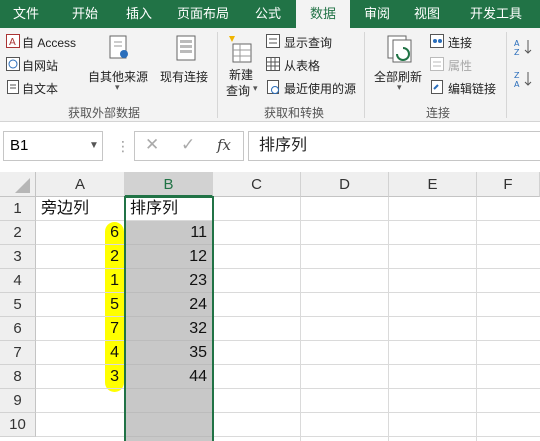  Describe the element at coordinates (377, 14) in the screenshot. I see `tab-review: 审阅` at that location.